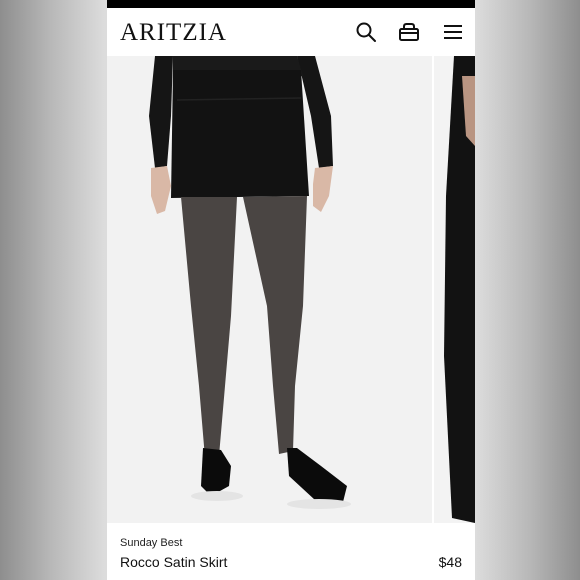  I want to click on status-bar, so click(291, 4).